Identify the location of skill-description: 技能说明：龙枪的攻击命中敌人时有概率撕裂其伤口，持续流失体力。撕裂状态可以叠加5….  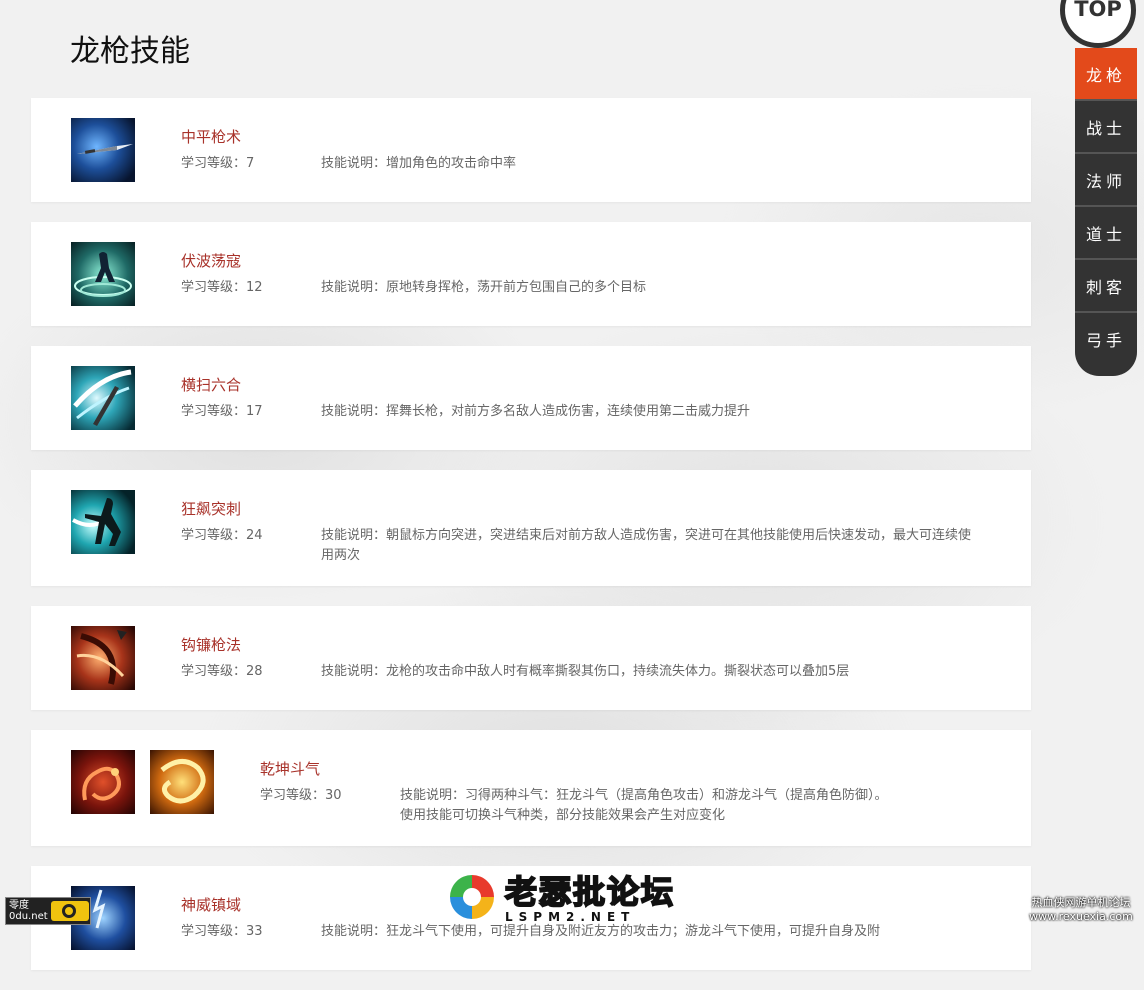
(585, 671).